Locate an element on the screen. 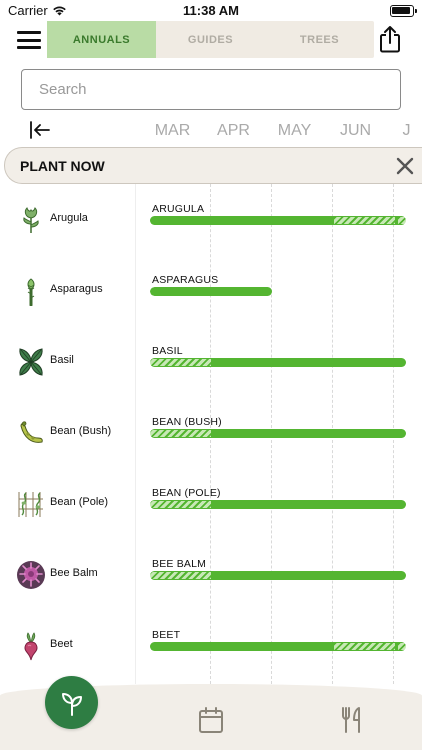 The height and width of the screenshot is (750, 422). bar-label: BEAN (POLE) is located at coordinates (186, 493).